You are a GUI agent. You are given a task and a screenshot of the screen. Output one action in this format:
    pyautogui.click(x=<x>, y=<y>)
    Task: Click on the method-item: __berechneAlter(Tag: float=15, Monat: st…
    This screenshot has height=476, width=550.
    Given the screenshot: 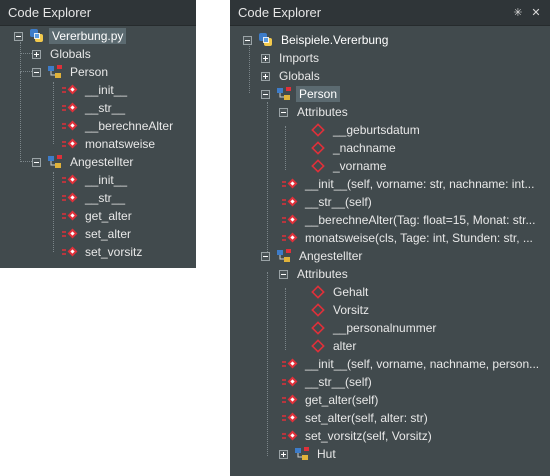 What is the action you would take?
    pyautogui.click(x=410, y=220)
    